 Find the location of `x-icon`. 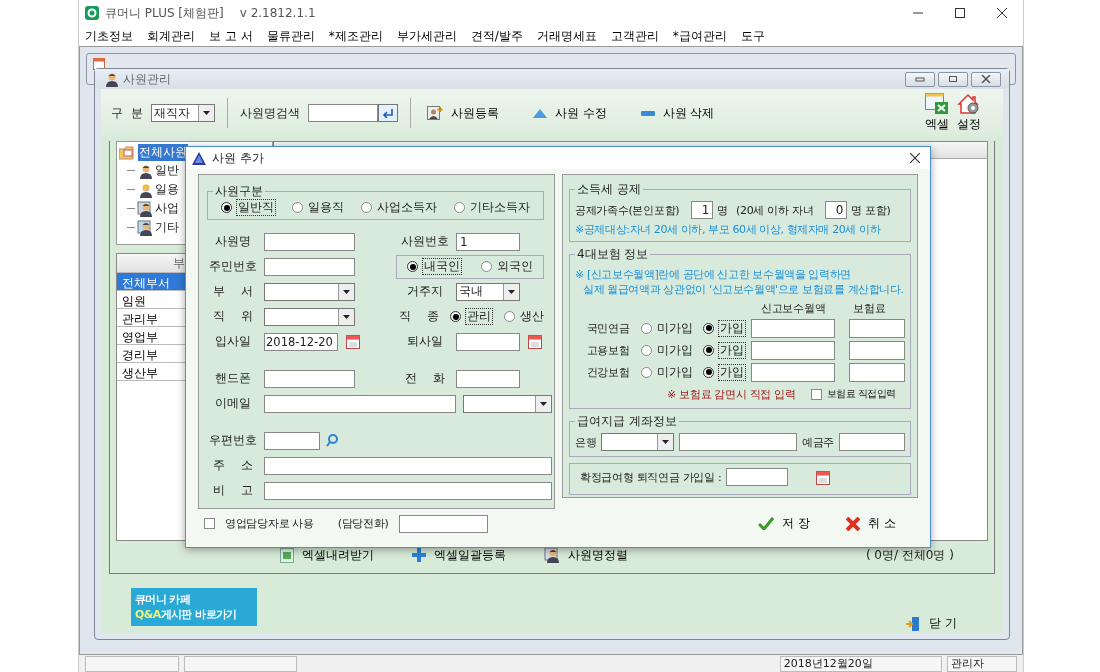

x-icon is located at coordinates (853, 523).